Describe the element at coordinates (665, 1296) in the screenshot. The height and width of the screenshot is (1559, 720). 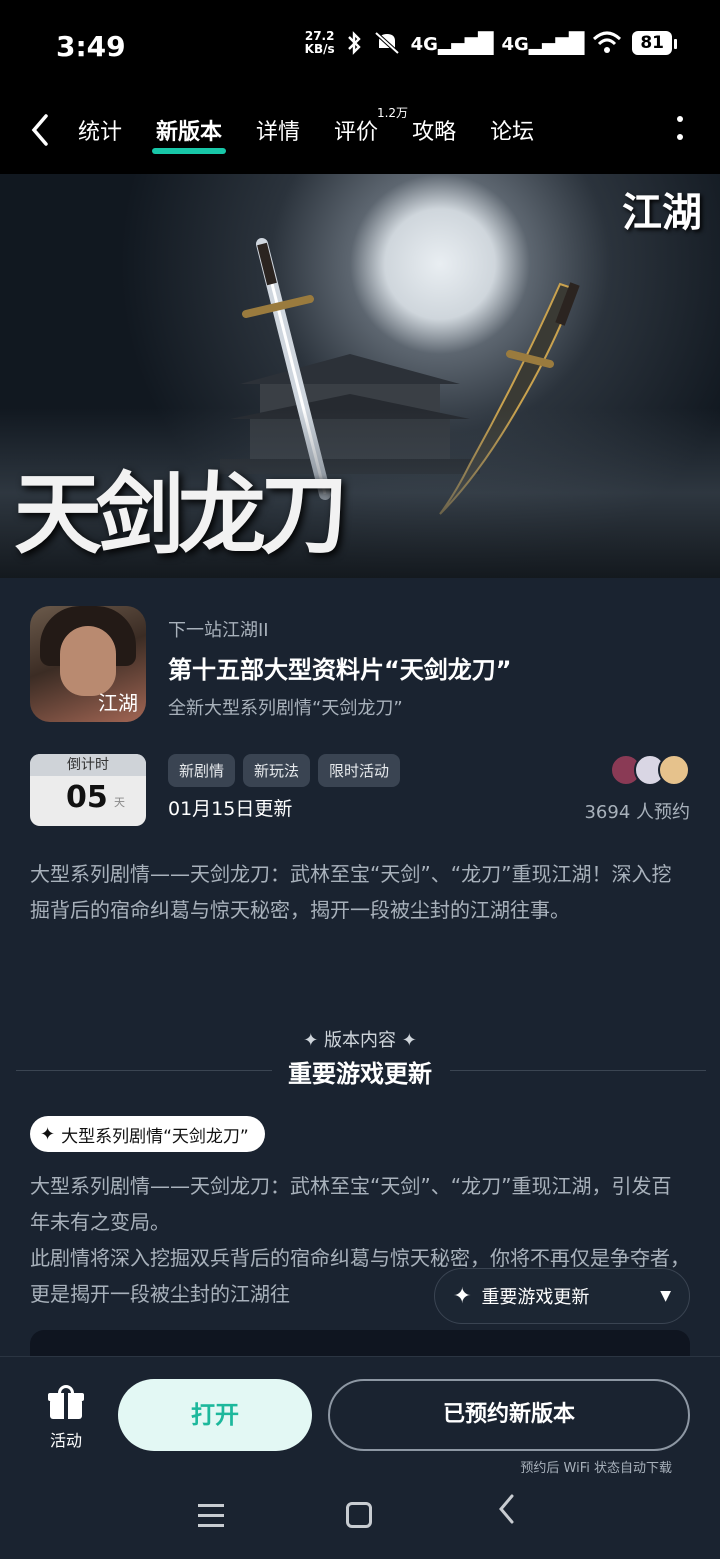
I see `caret-down-icon: ▼` at that location.